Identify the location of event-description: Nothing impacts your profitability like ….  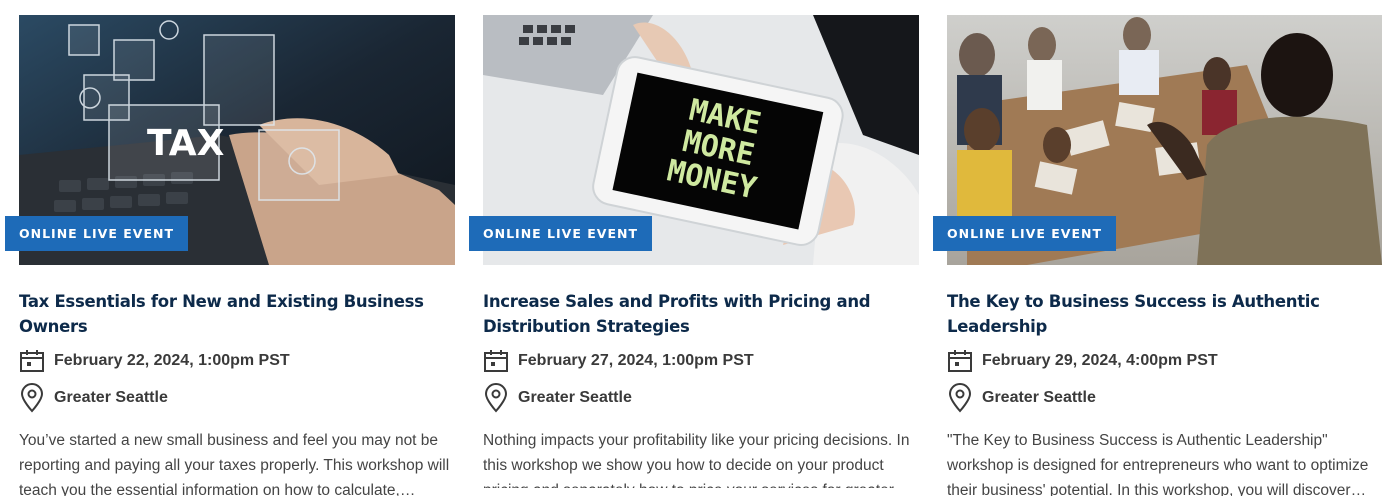
(696, 460).